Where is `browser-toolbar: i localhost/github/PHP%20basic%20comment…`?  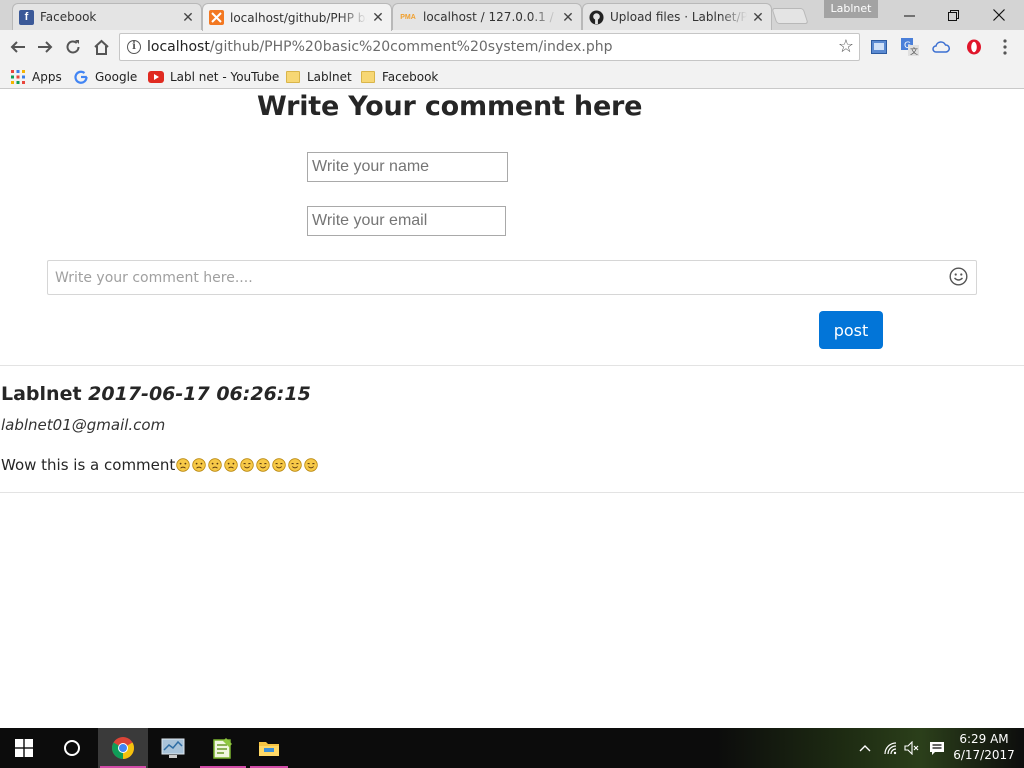 browser-toolbar: i localhost/github/PHP%20basic%20comment… is located at coordinates (512, 47).